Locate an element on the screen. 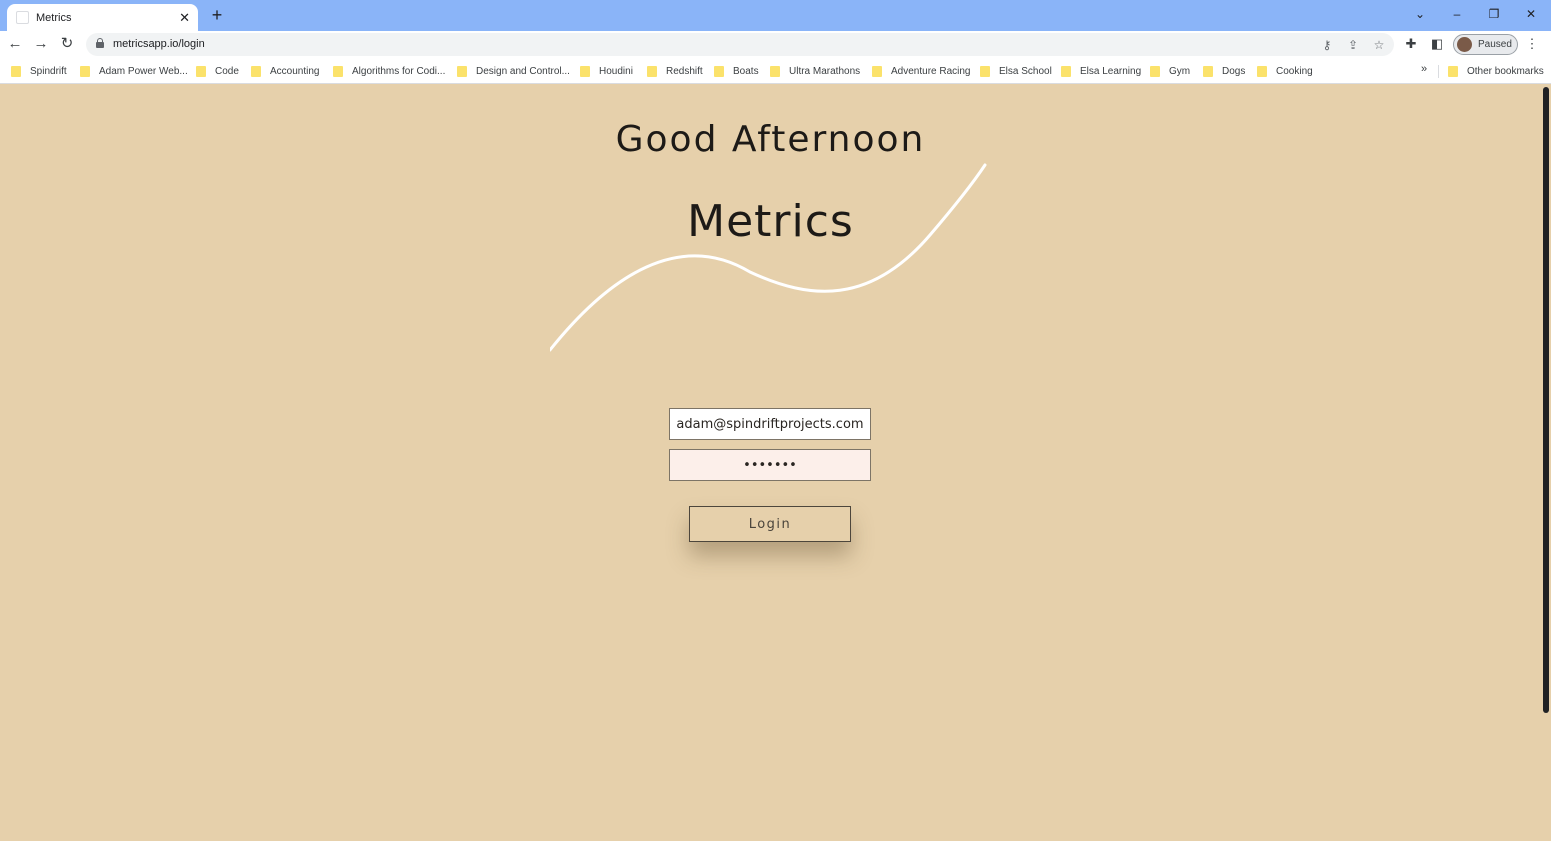 This screenshot has width=1551, height=841. lock-icon is located at coordinates (100, 43).